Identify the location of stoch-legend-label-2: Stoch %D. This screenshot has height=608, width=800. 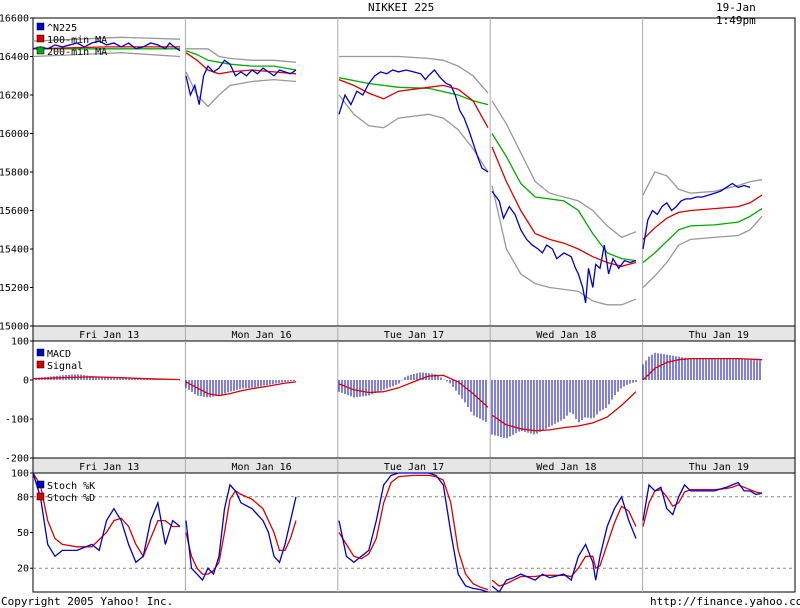
(71, 498).